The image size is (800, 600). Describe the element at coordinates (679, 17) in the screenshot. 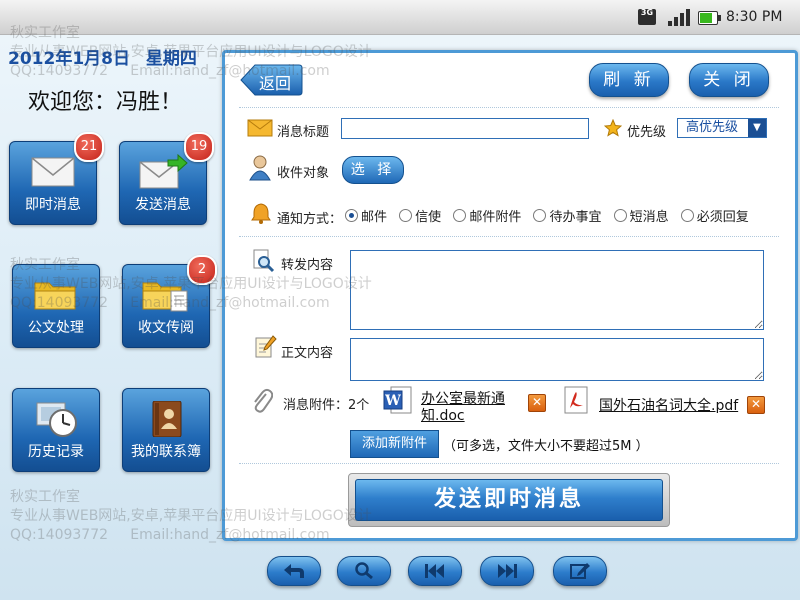

I see `signal-icon` at that location.